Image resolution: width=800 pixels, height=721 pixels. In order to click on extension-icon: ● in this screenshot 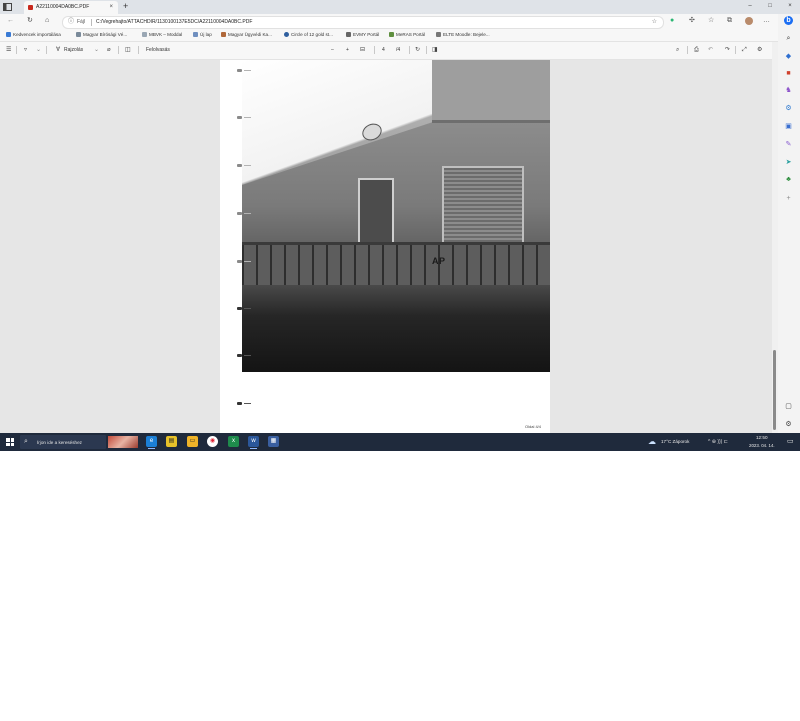, I will do `click(672, 21)`.